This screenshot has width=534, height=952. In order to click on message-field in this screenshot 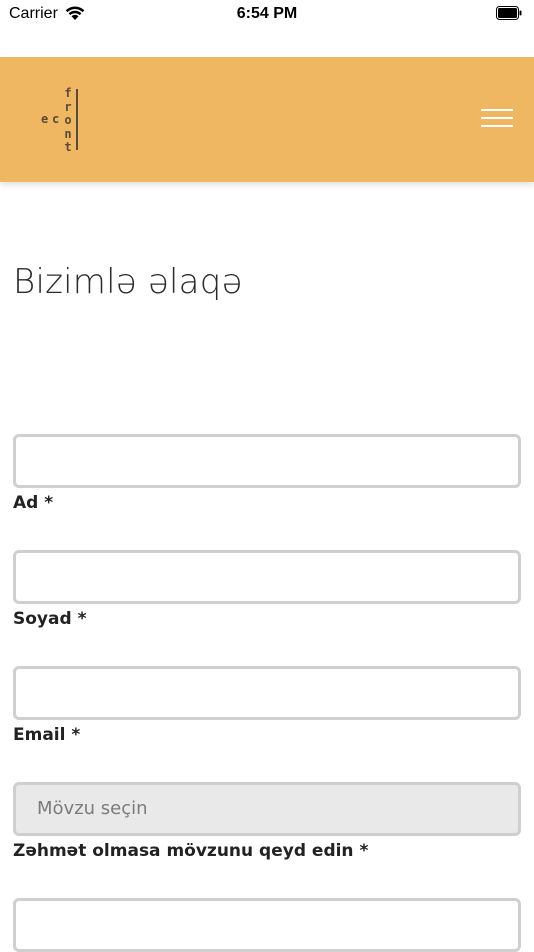, I will do `click(267, 925)`.